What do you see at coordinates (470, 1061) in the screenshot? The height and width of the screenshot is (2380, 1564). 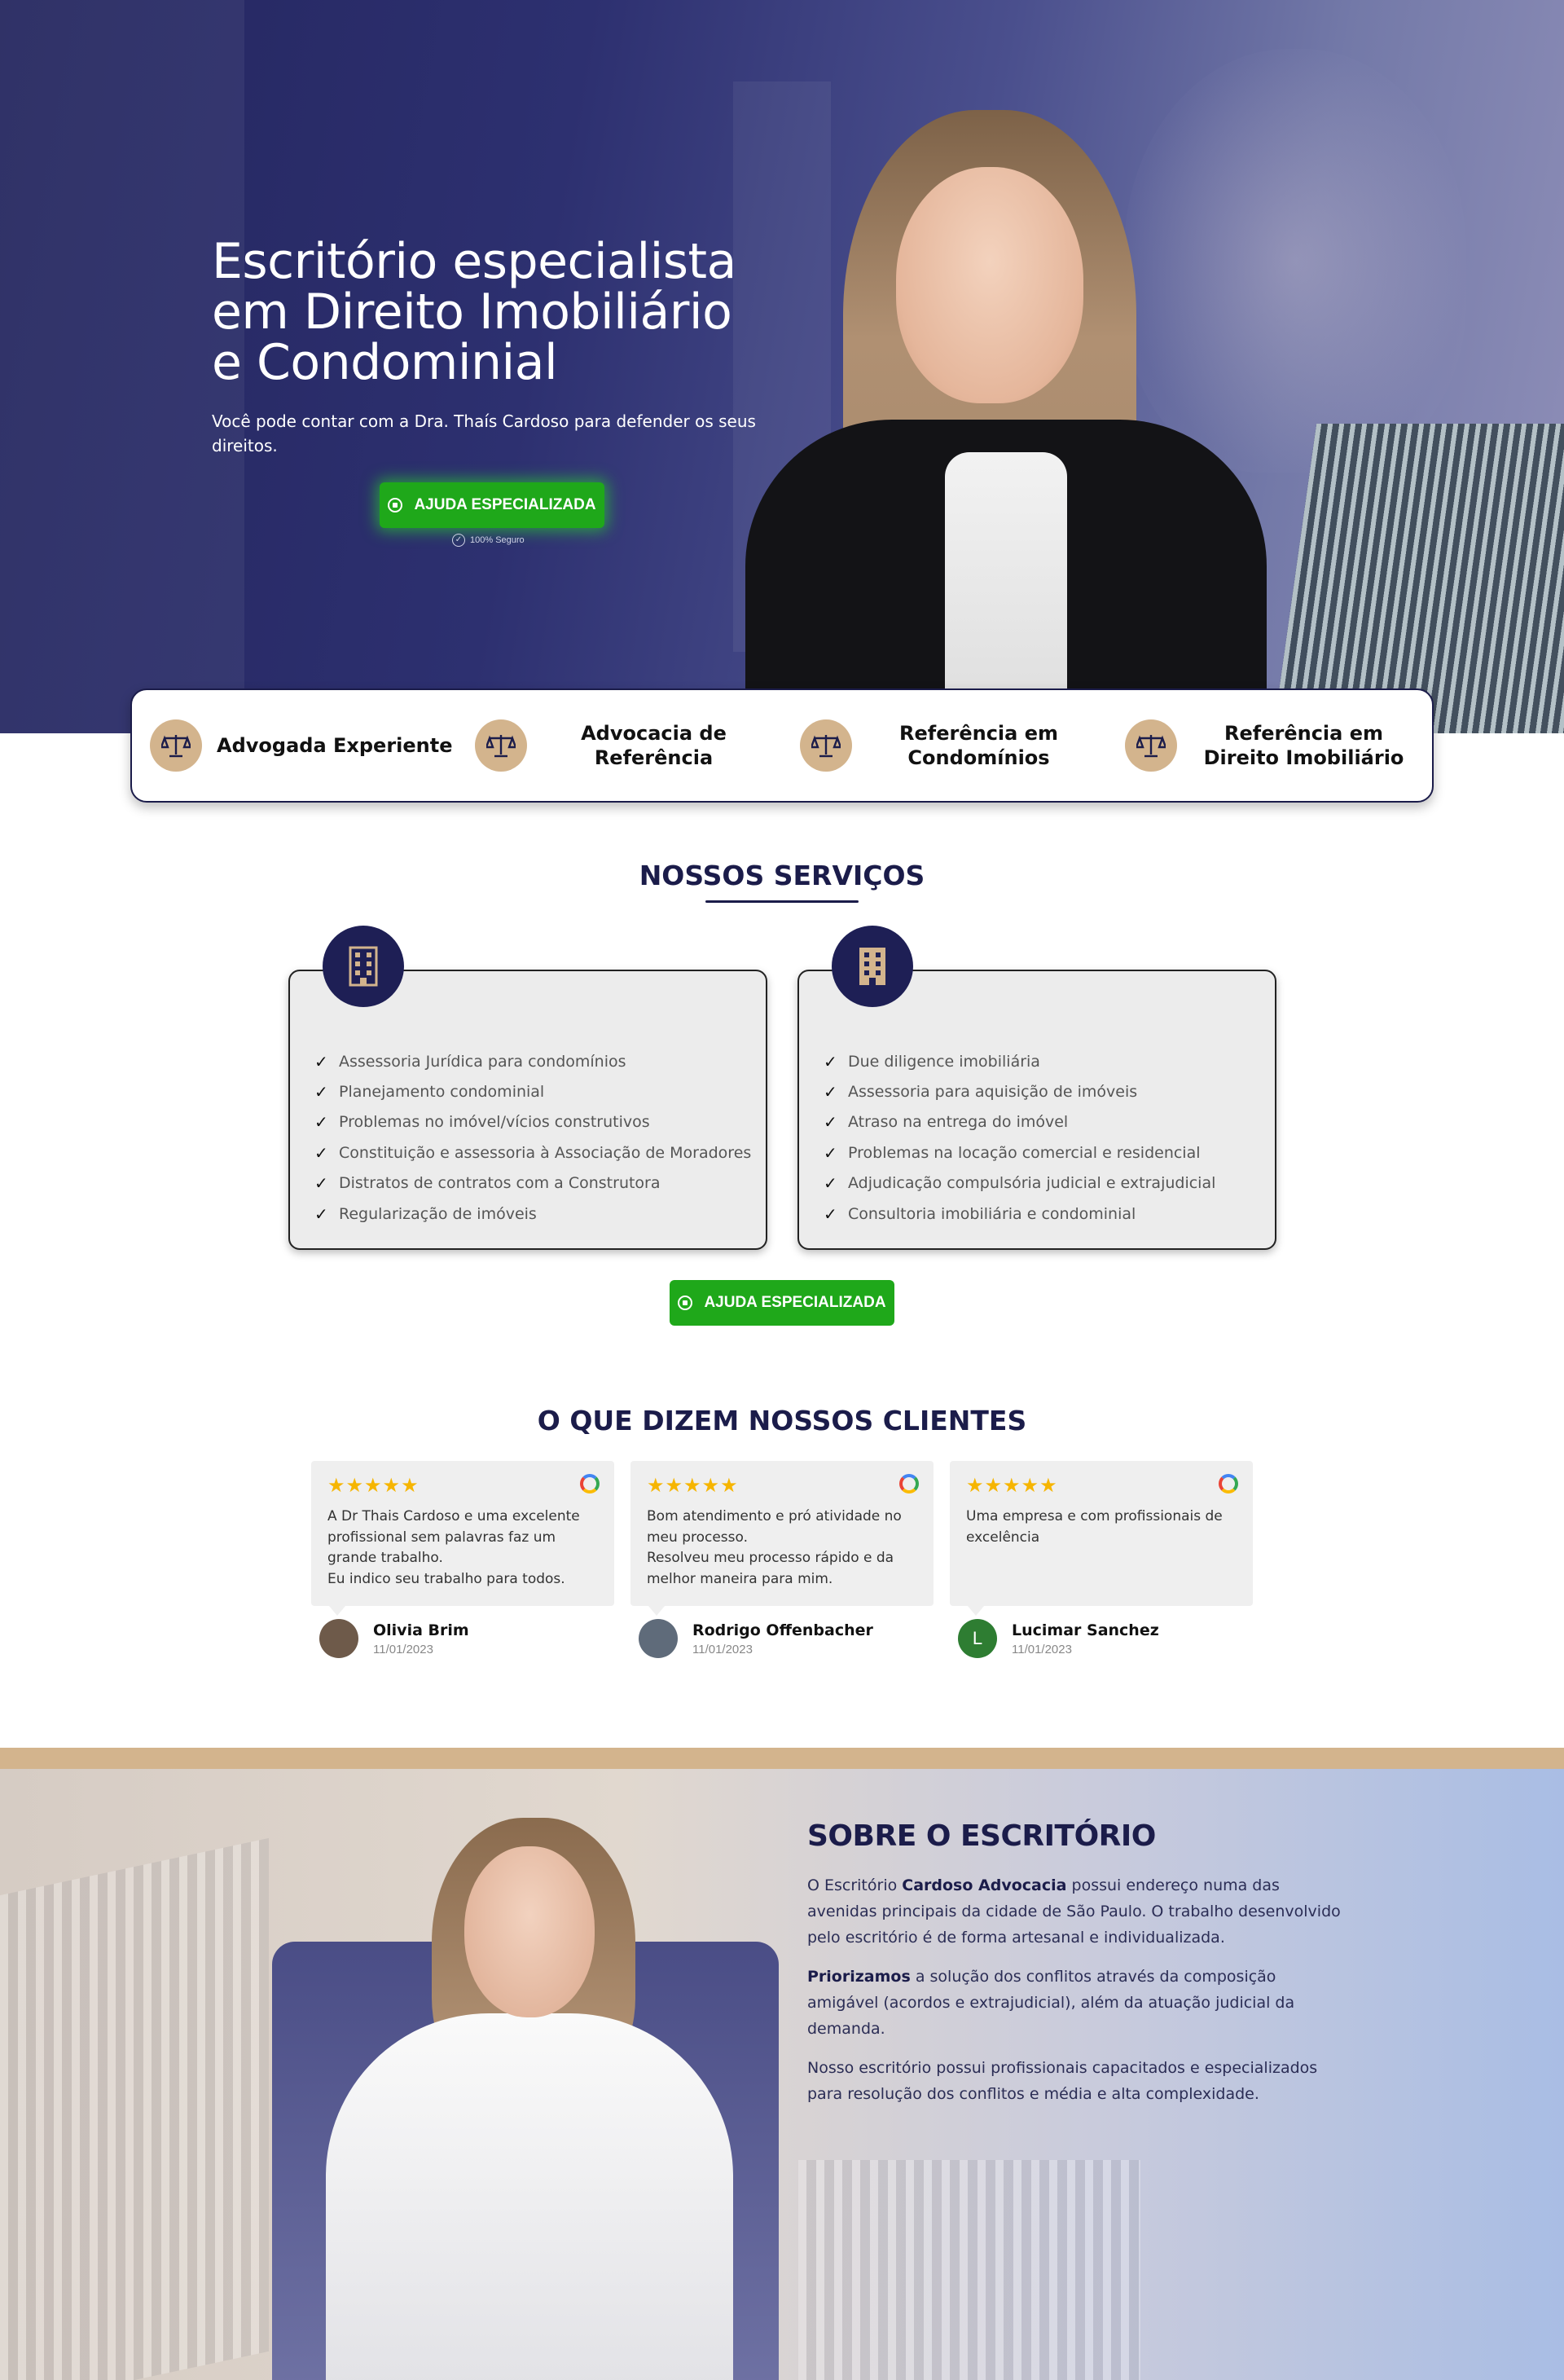 I see `service-item: ✓ Assessoria Jurídica para condomínios` at bounding box center [470, 1061].